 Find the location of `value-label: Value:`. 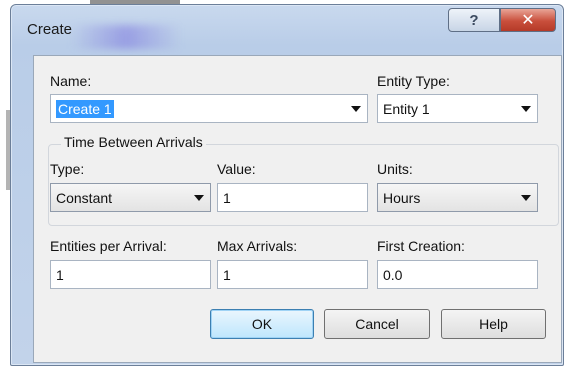

value-label: Value: is located at coordinates (236, 169).